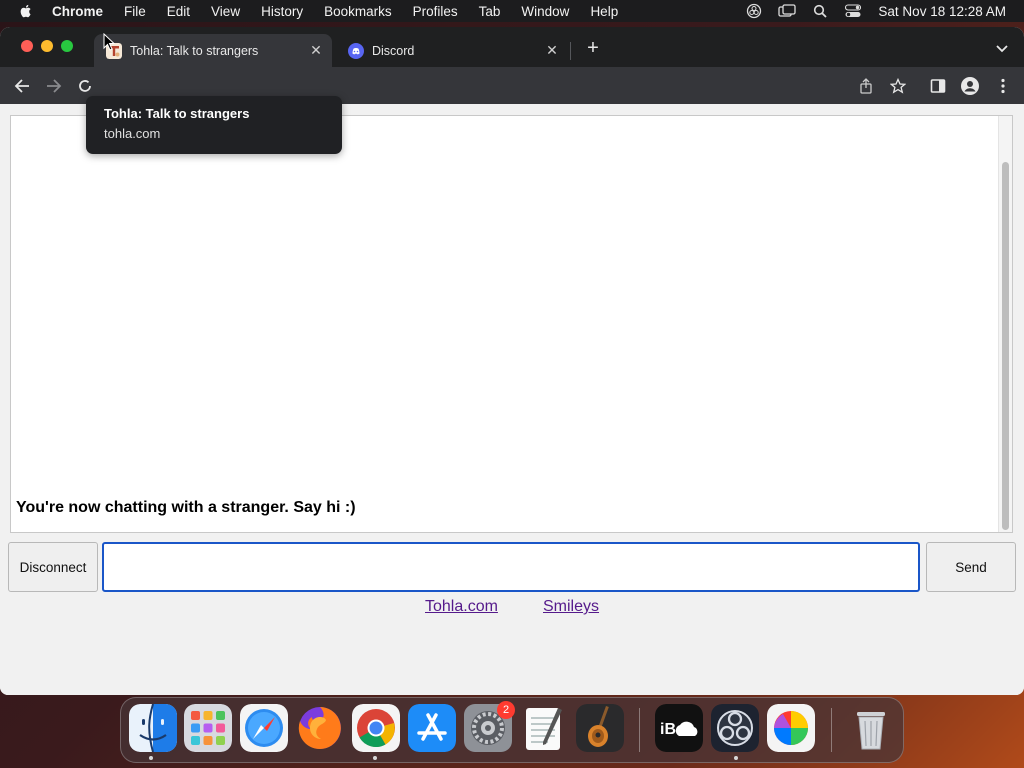  What do you see at coordinates (85, 86) in the screenshot?
I see `reload-icon` at bounding box center [85, 86].